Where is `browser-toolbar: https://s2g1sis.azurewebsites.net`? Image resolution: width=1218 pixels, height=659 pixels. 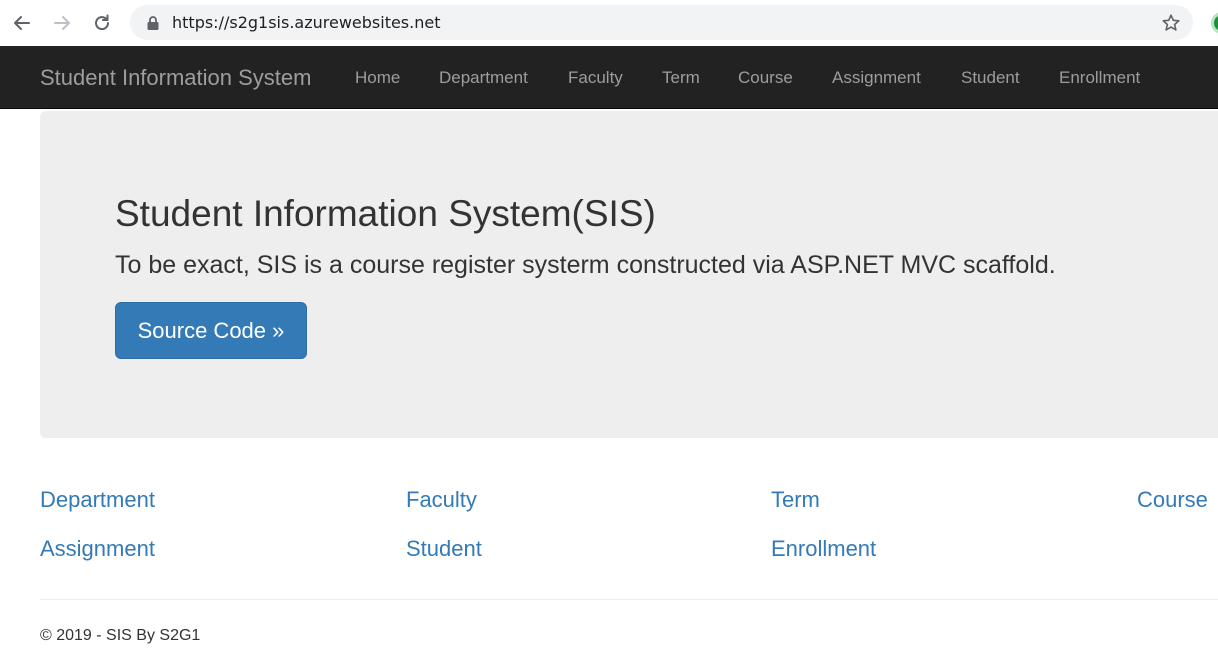
browser-toolbar: https://s2g1sis.azurewebsites.net is located at coordinates (609, 23).